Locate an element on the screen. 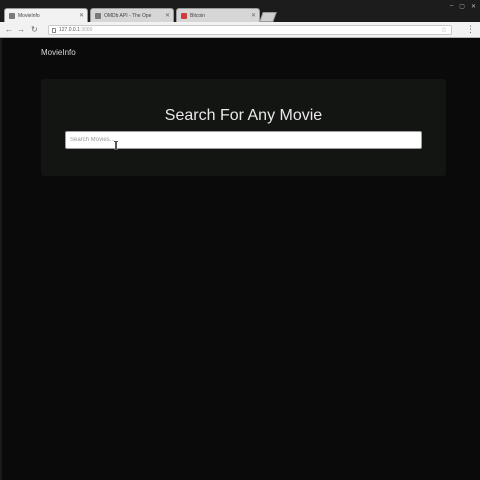 Image resolution: width=480 pixels, height=480 pixels. forward-arrow-icon: → is located at coordinates (21, 29).